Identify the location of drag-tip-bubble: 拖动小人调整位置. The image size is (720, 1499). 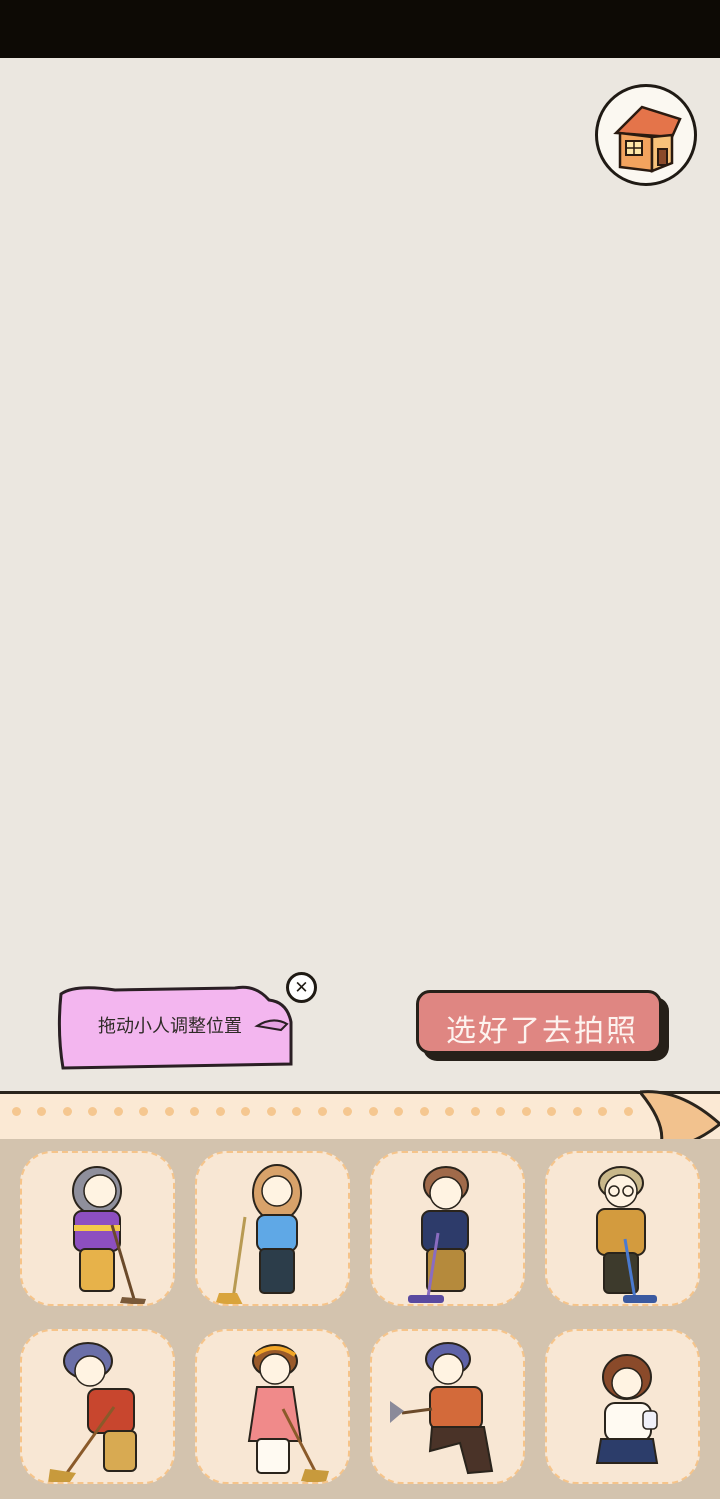
(174, 1026).